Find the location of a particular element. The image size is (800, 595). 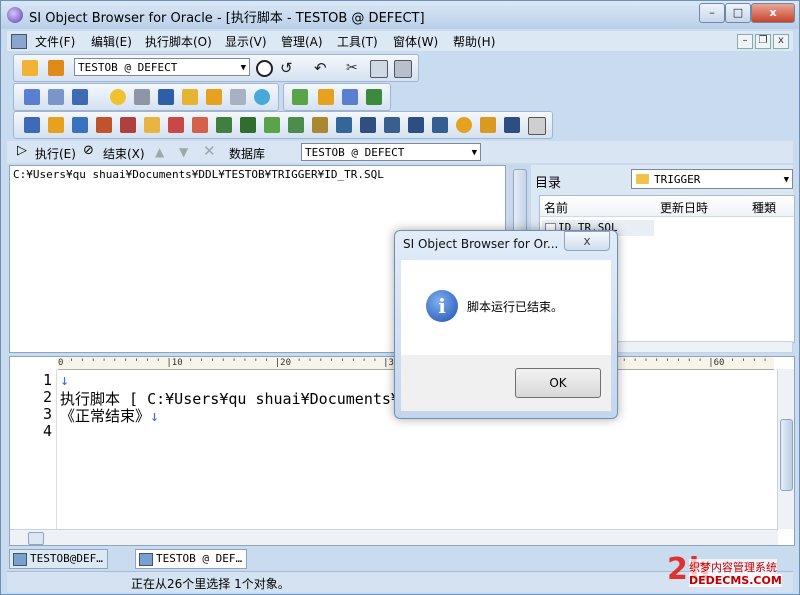

info-panel-icon is located at coordinates (537, 126).